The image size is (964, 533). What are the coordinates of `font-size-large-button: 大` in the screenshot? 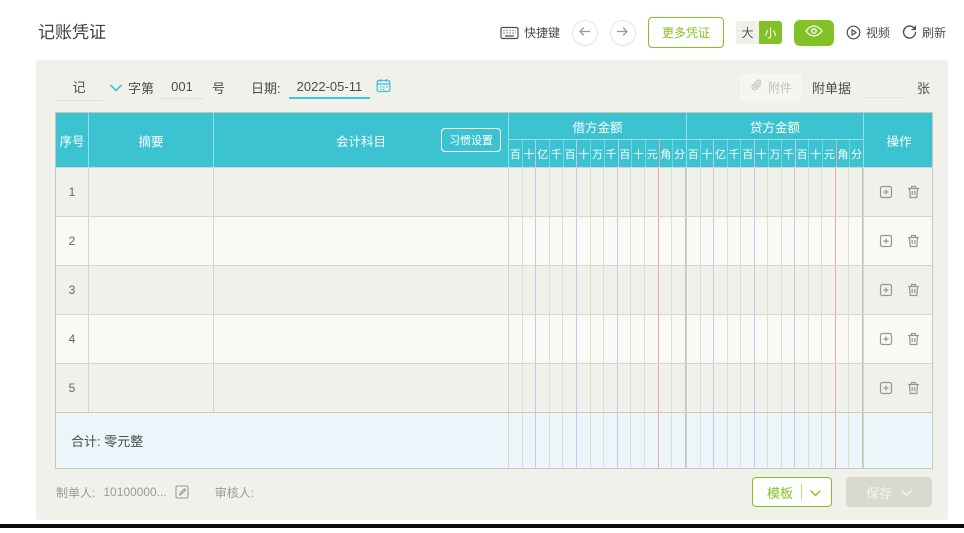 It's located at (747, 32).